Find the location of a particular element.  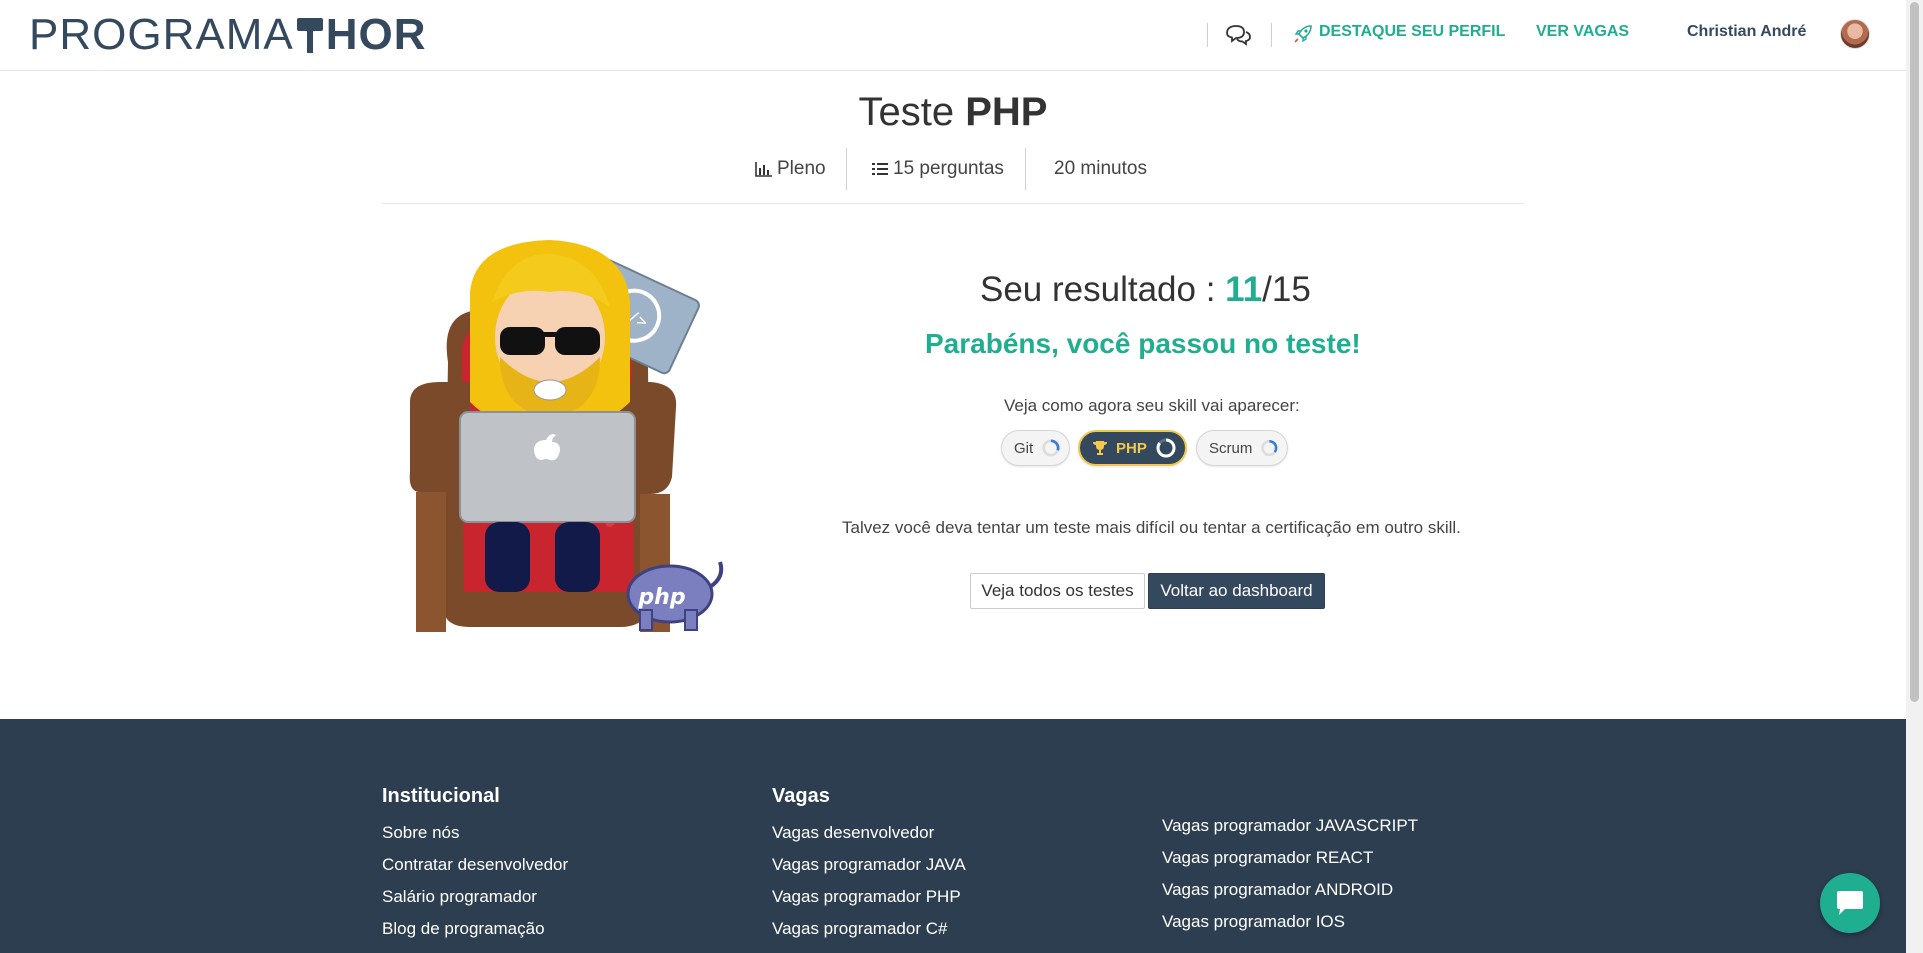

php-logo-text: php is located at coordinates (661, 597).